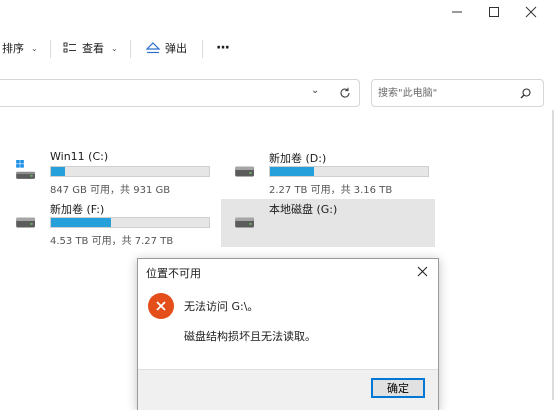 The image size is (554, 410). What do you see at coordinates (303, 209) in the screenshot?
I see `drive-name: 本地磁盘 (G:)` at bounding box center [303, 209].